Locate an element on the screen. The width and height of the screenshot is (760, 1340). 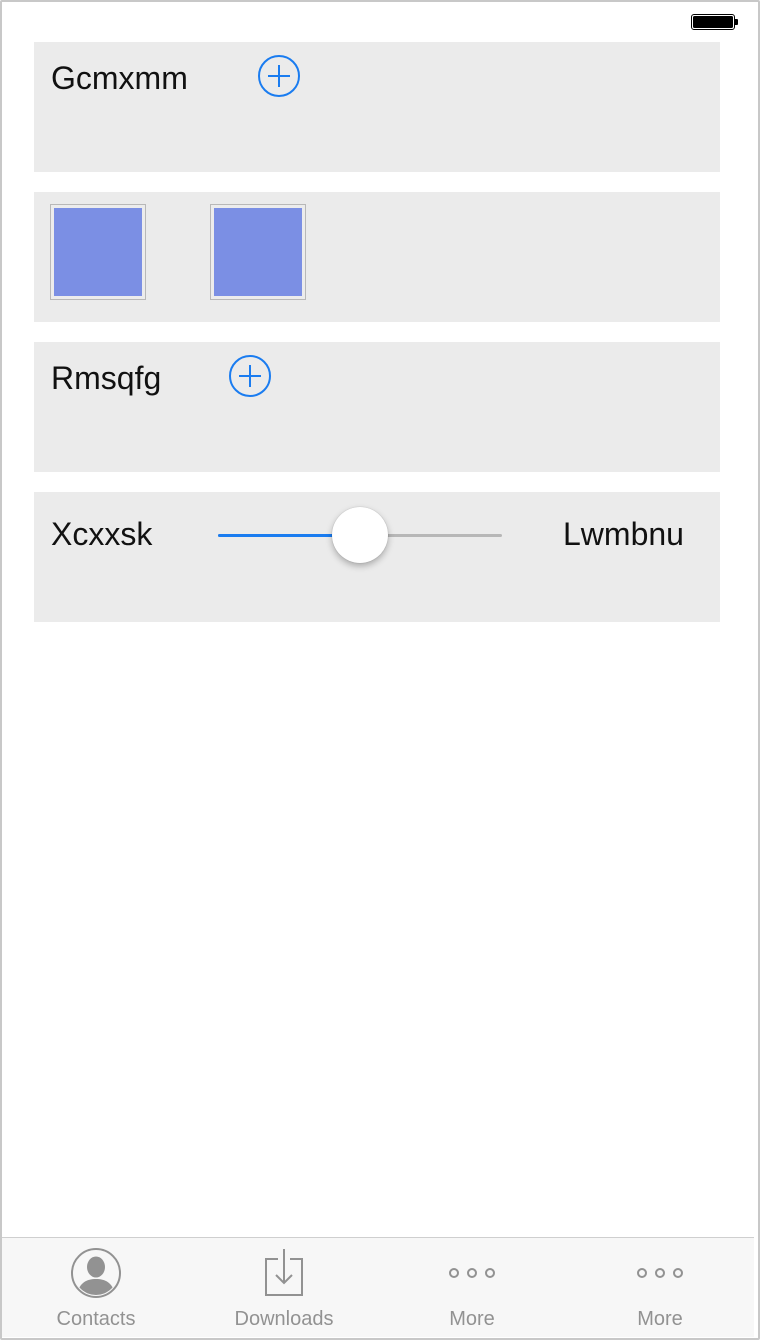
battery-fill is located at coordinates (713, 22).